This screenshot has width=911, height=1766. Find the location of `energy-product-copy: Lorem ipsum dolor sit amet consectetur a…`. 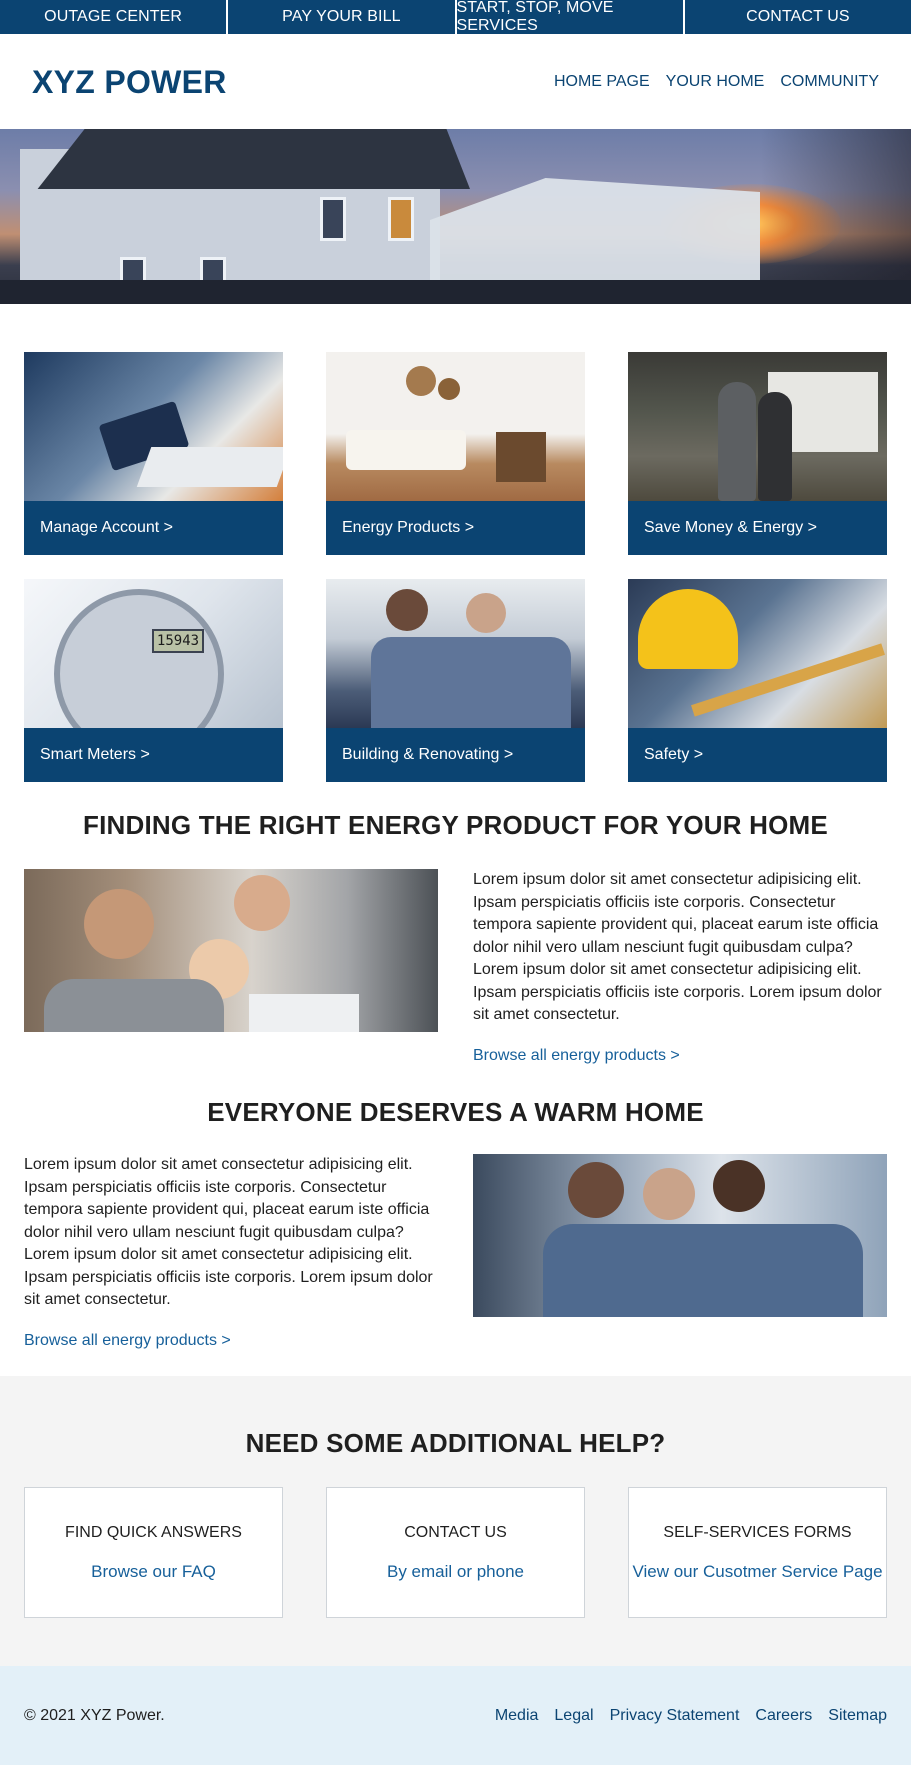

energy-product-copy: Lorem ipsum dolor sit amet consectetur a… is located at coordinates (680, 968).